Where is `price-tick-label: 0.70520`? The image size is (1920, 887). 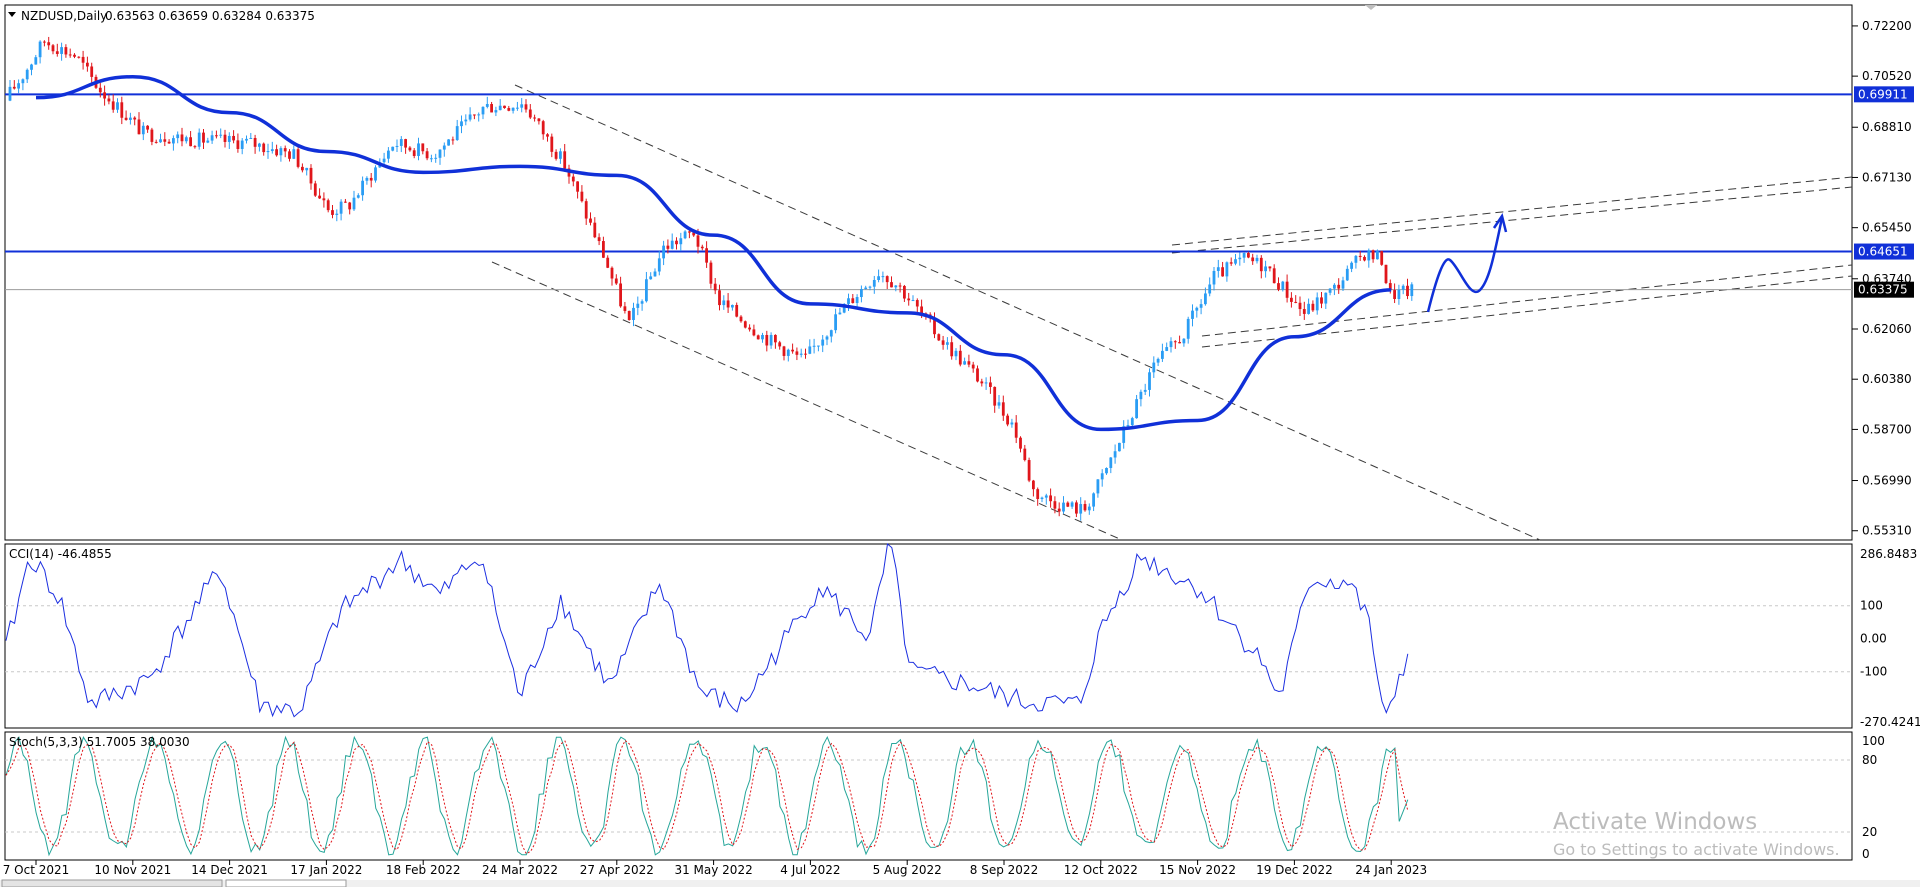 price-tick-label: 0.70520 is located at coordinates (1887, 76).